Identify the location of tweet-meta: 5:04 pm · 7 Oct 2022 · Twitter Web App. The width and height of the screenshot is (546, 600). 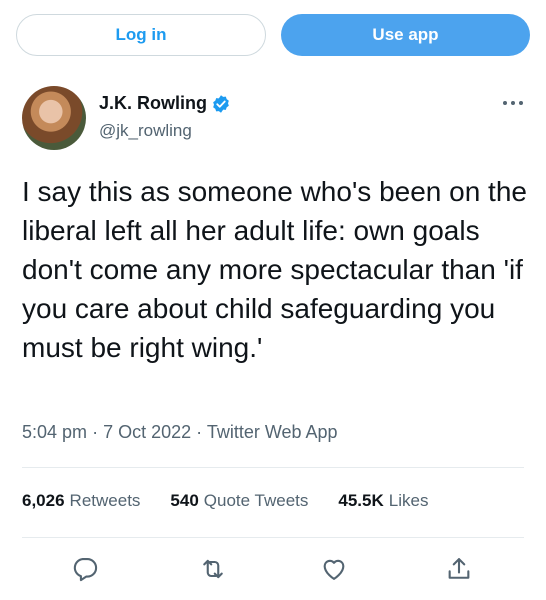
(180, 432).